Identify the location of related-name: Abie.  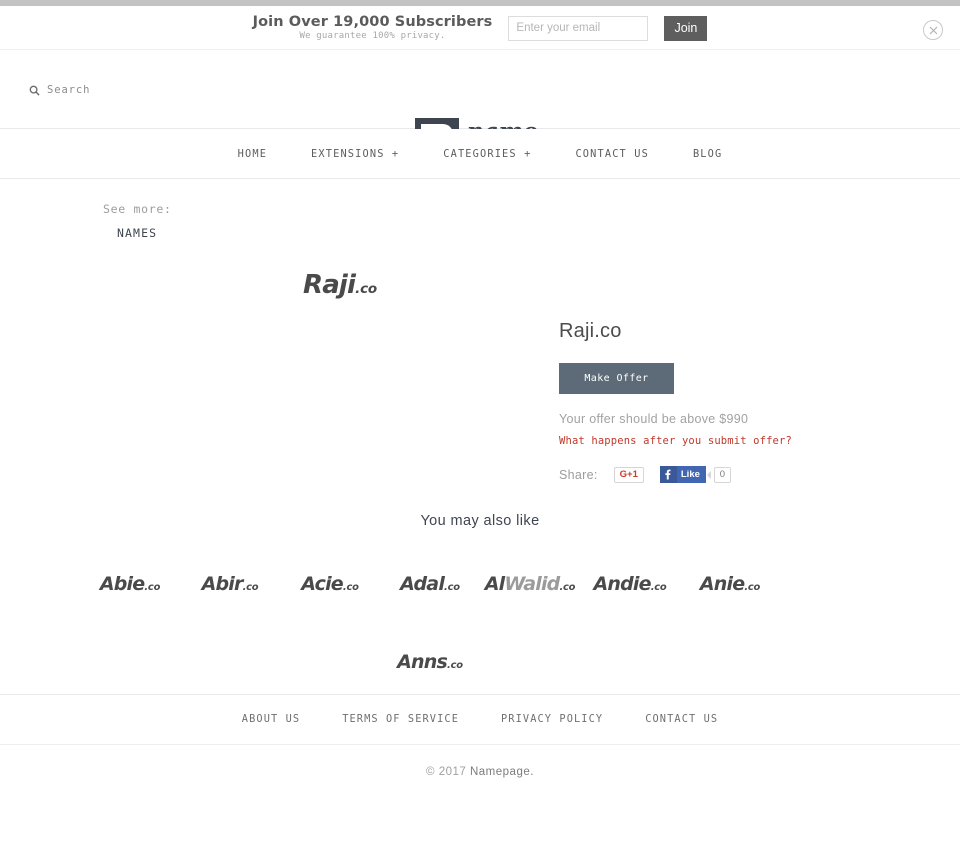
(122, 584).